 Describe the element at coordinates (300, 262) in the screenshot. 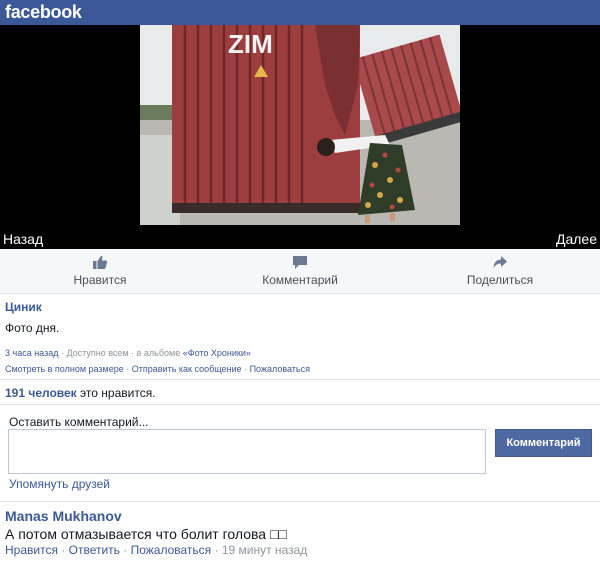

I see `comment-bubble-icon` at that location.